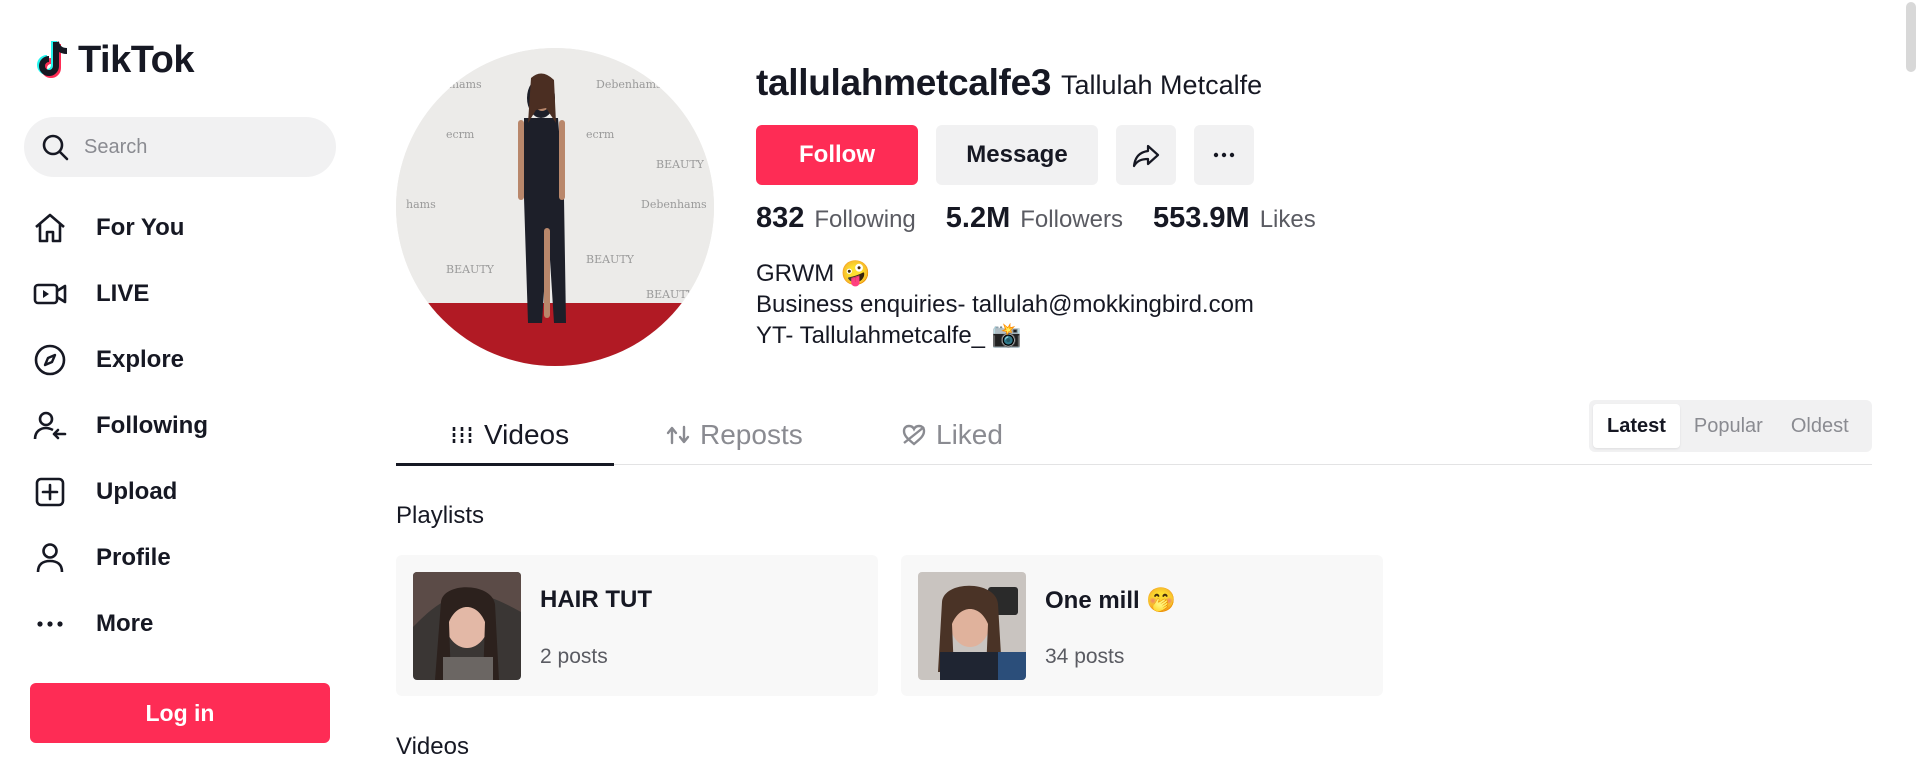 This screenshot has width=1920, height=761. I want to click on scrollbar, so click(1911, 37).